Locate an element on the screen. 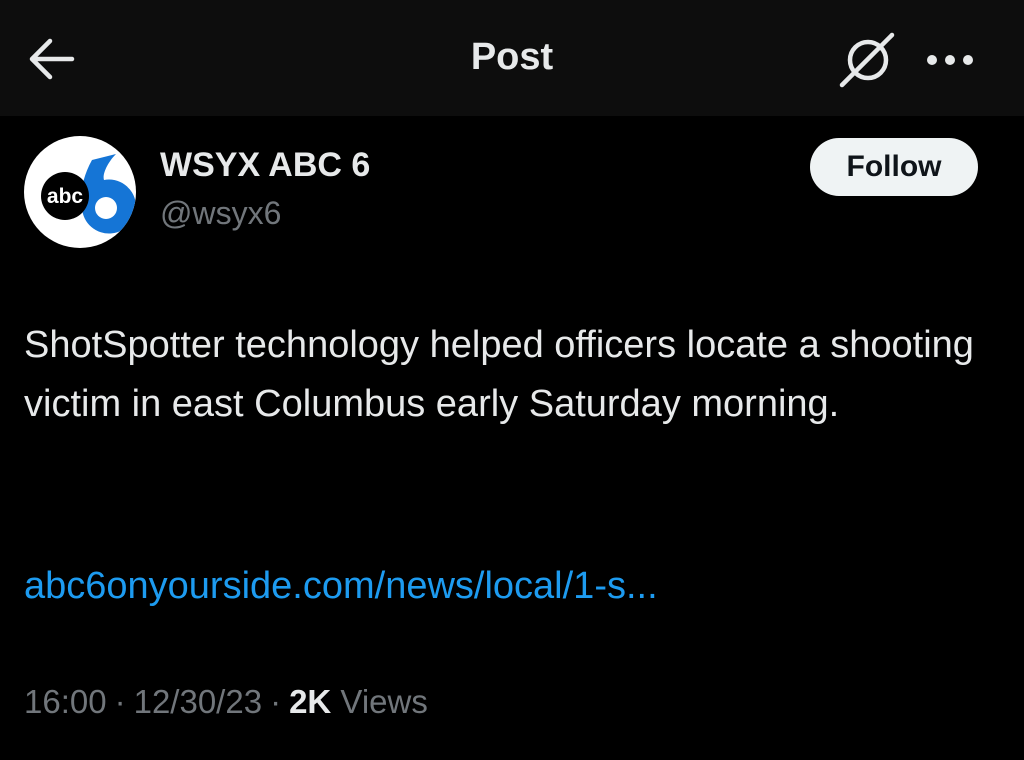 The height and width of the screenshot is (760, 1024). grok-icon is located at coordinates (867, 60).